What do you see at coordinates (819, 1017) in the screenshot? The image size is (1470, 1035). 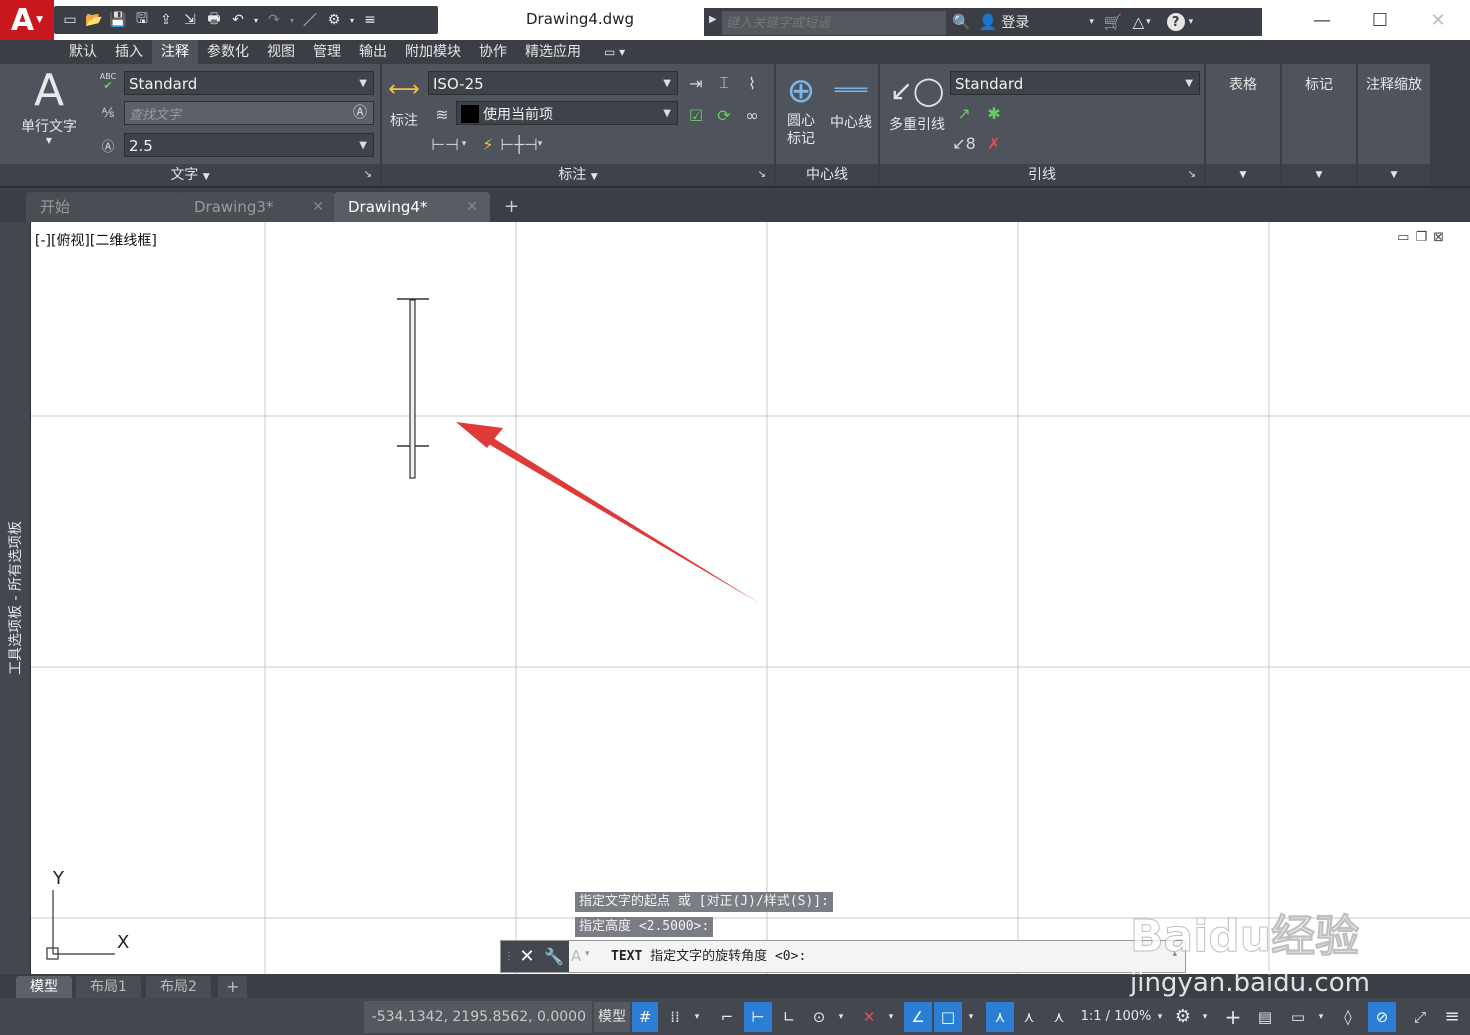 I see `polar-tracking-icon: ⊙` at bounding box center [819, 1017].